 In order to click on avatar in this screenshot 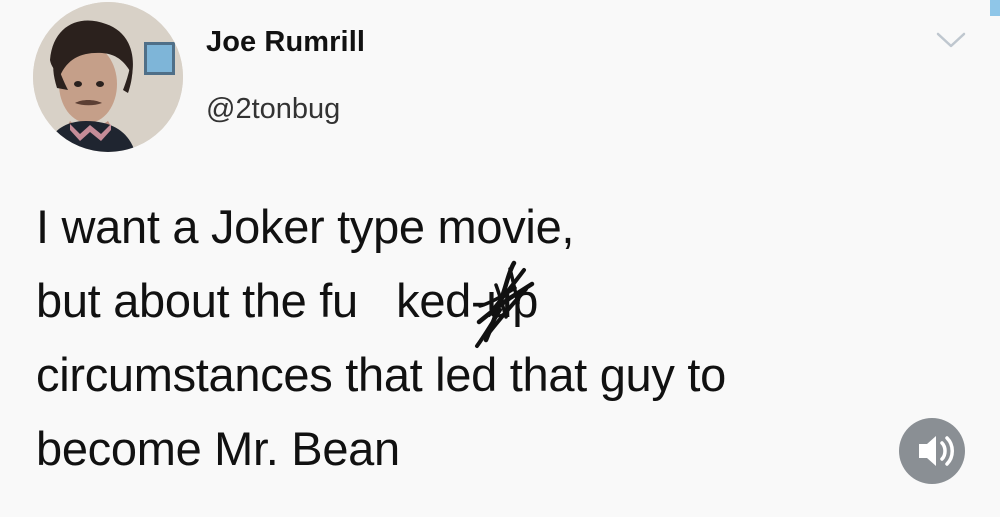, I will do `click(108, 77)`.